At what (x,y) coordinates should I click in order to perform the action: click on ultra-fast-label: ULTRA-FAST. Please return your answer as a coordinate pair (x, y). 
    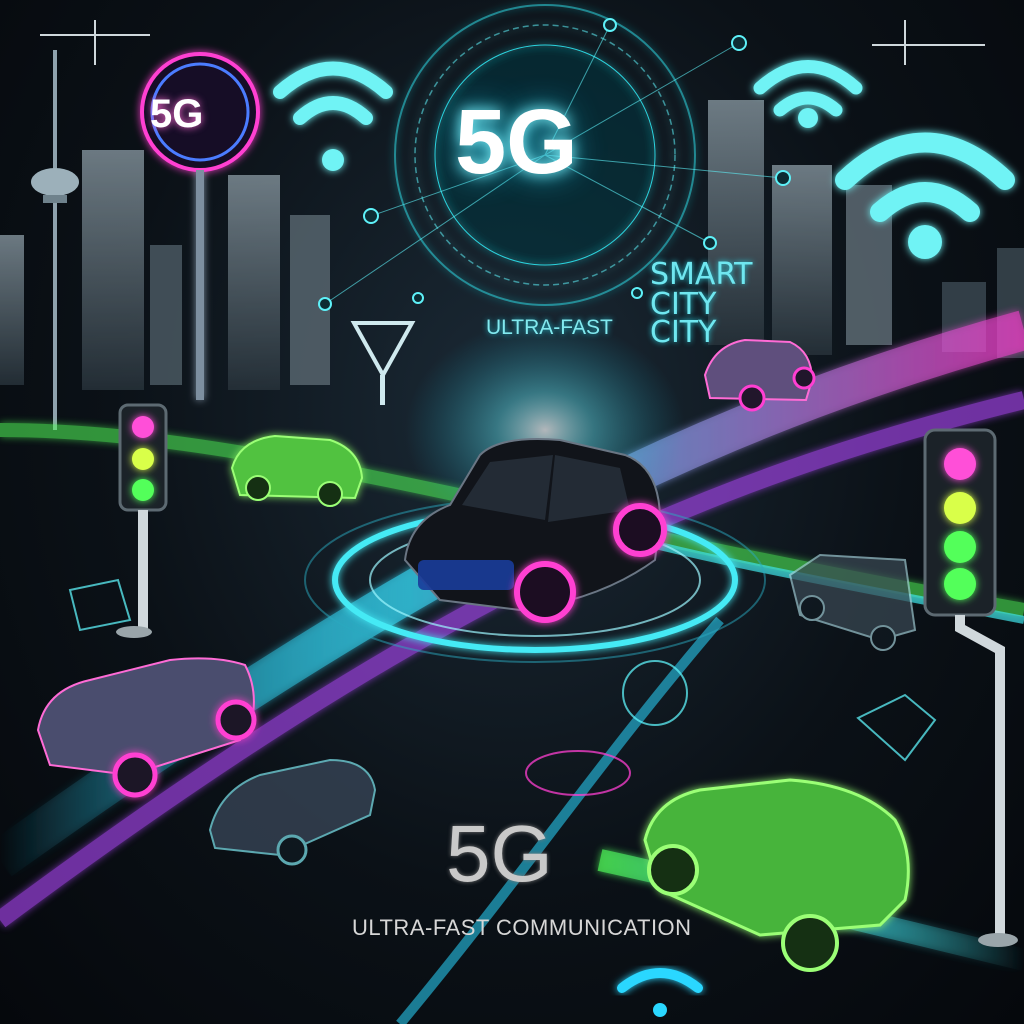
    Looking at the image, I should click on (549, 327).